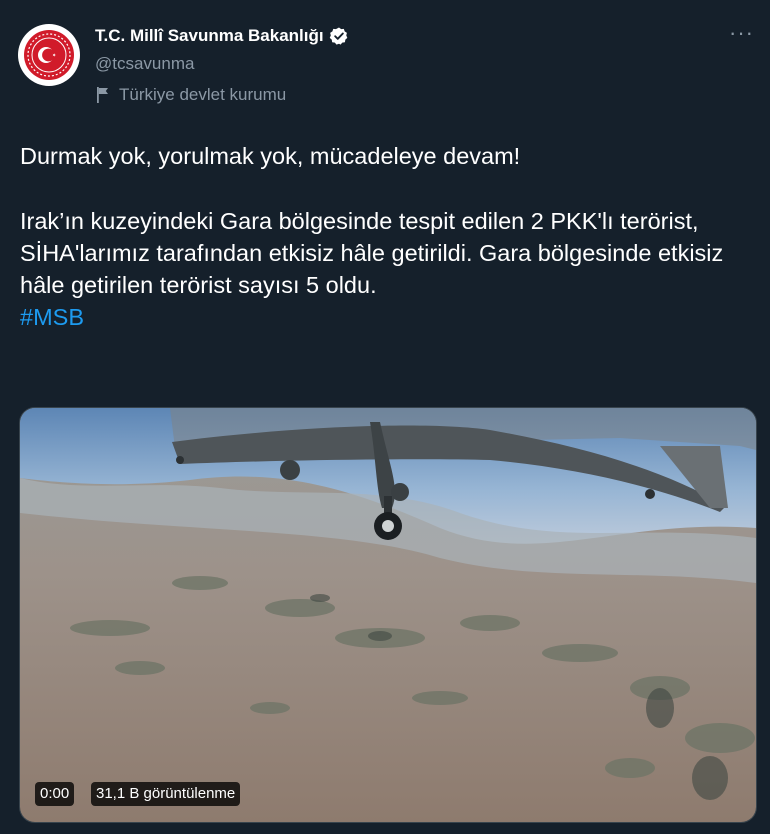  I want to click on ministry-seal-logo, so click(49, 55).